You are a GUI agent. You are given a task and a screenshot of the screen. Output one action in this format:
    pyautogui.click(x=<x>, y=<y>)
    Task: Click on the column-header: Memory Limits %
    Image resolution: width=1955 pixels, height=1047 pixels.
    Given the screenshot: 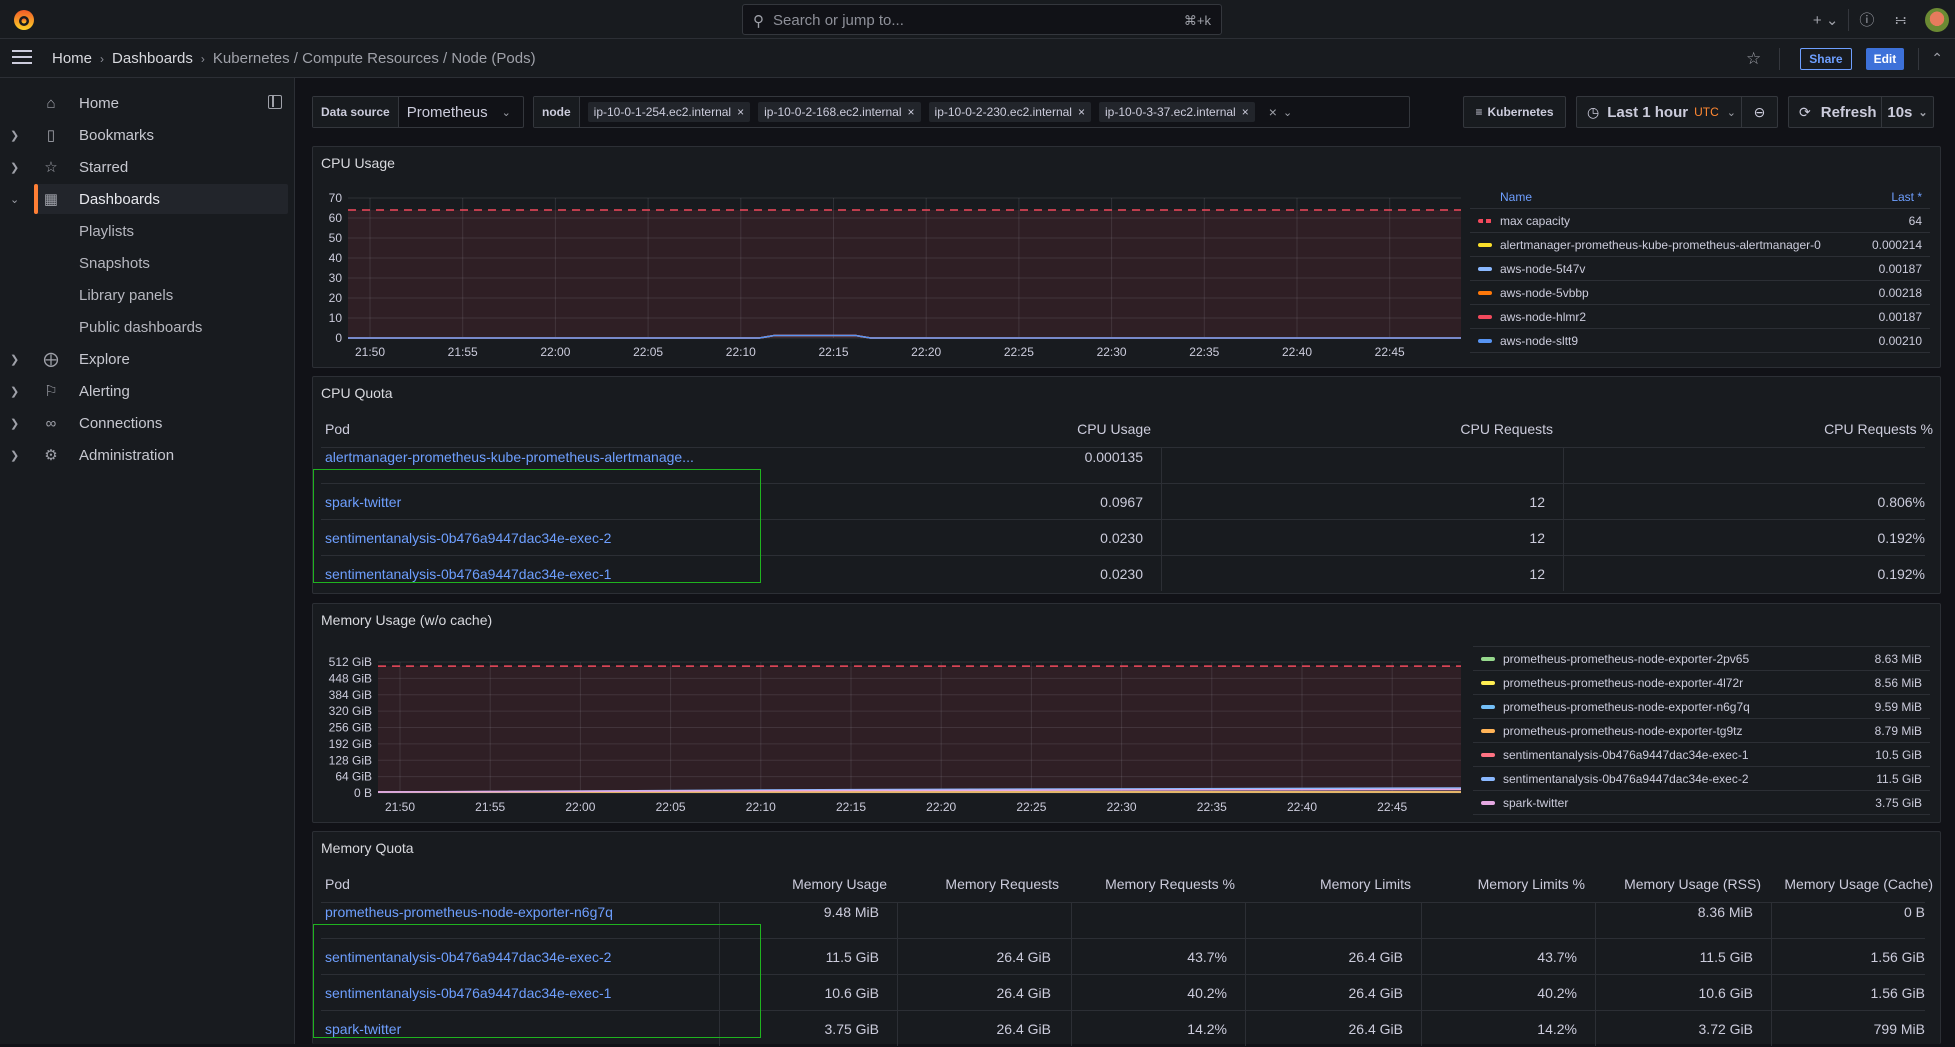 What is the action you would take?
    pyautogui.click(x=1531, y=884)
    